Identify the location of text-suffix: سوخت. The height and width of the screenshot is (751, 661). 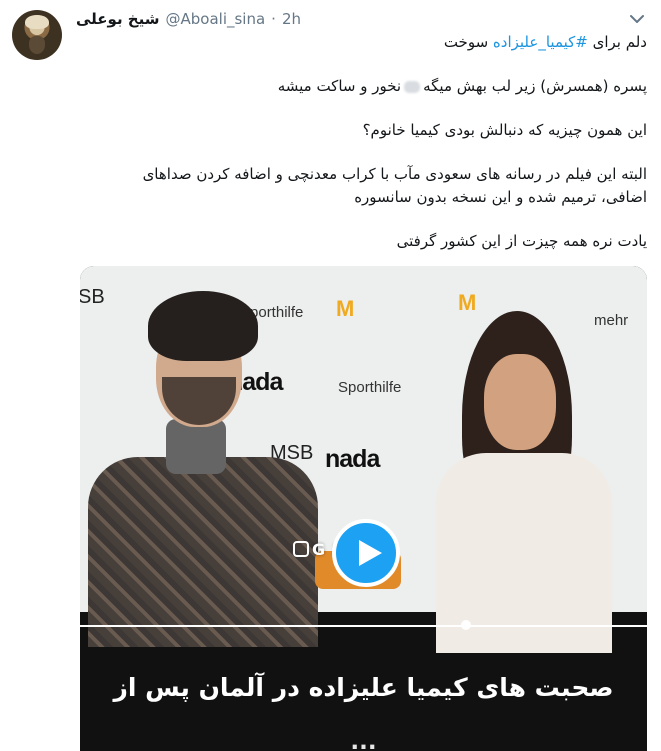
(468, 42).